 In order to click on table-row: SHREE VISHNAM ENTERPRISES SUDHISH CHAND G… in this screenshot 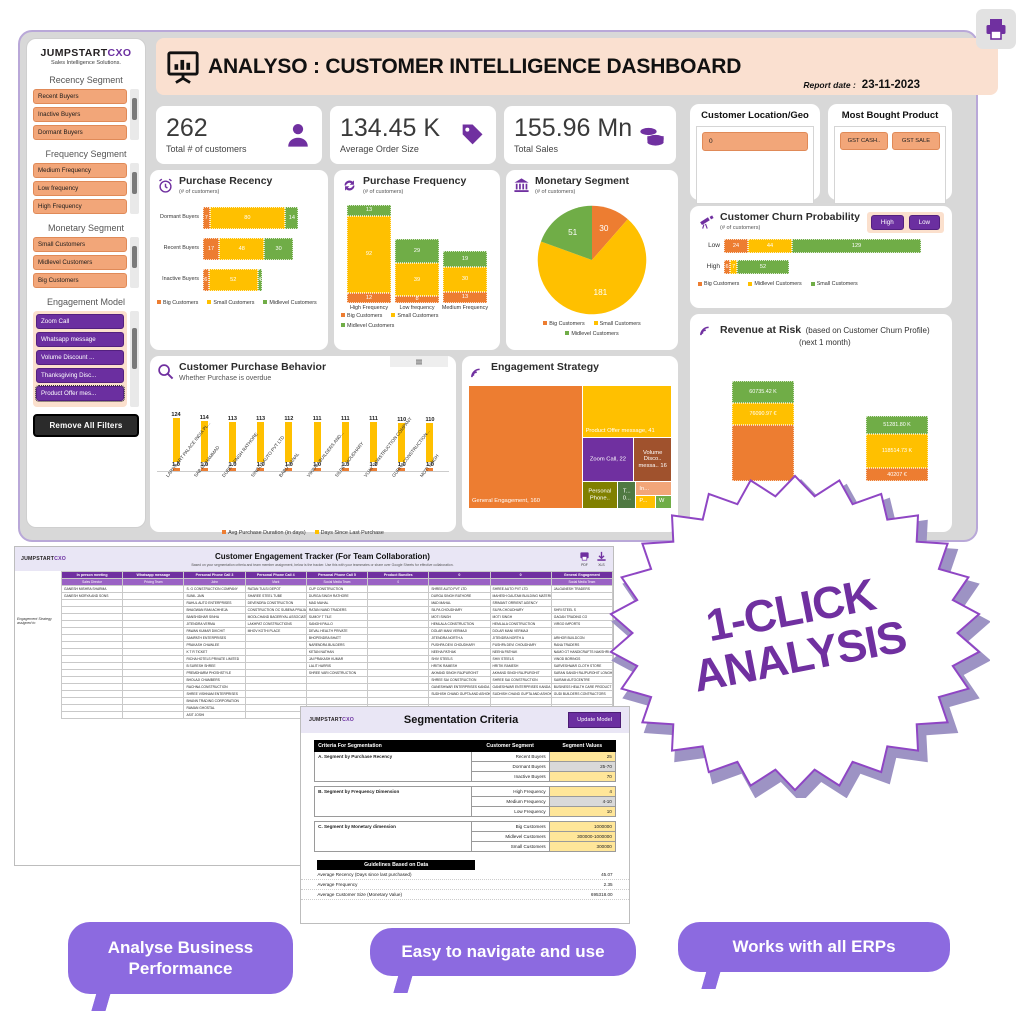, I will do `click(336, 694)`.